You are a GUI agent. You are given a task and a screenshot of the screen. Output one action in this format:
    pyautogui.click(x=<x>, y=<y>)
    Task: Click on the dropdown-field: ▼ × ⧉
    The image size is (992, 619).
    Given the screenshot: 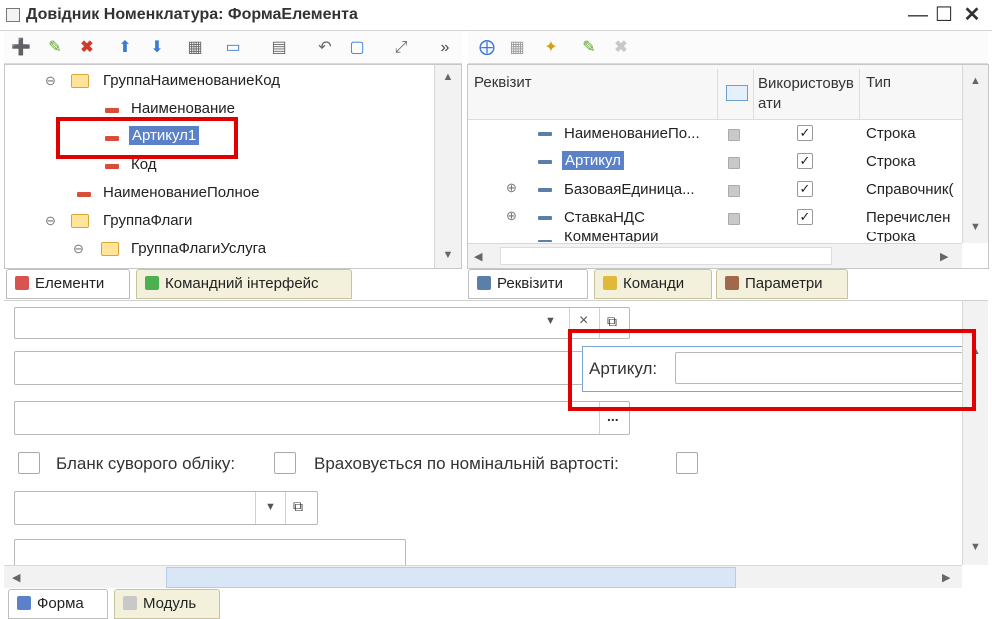 What is the action you would take?
    pyautogui.click(x=322, y=323)
    